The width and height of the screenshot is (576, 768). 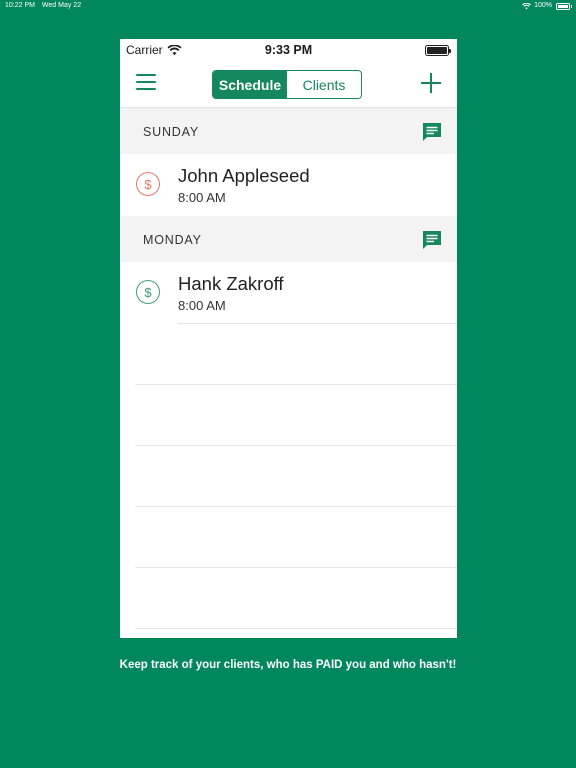 I want to click on section-header-sunday: SUNDAY, so click(x=288, y=131).